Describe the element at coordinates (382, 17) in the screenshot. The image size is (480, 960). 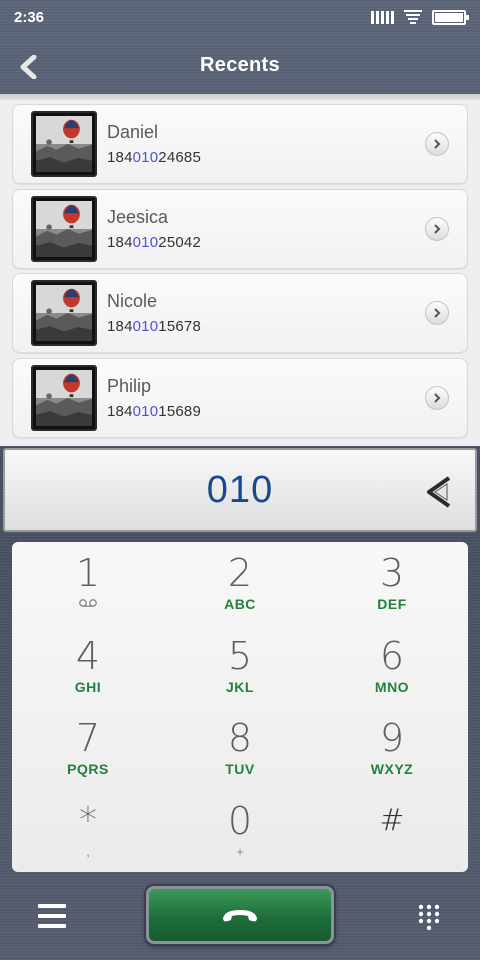
I see `signal-icon` at that location.